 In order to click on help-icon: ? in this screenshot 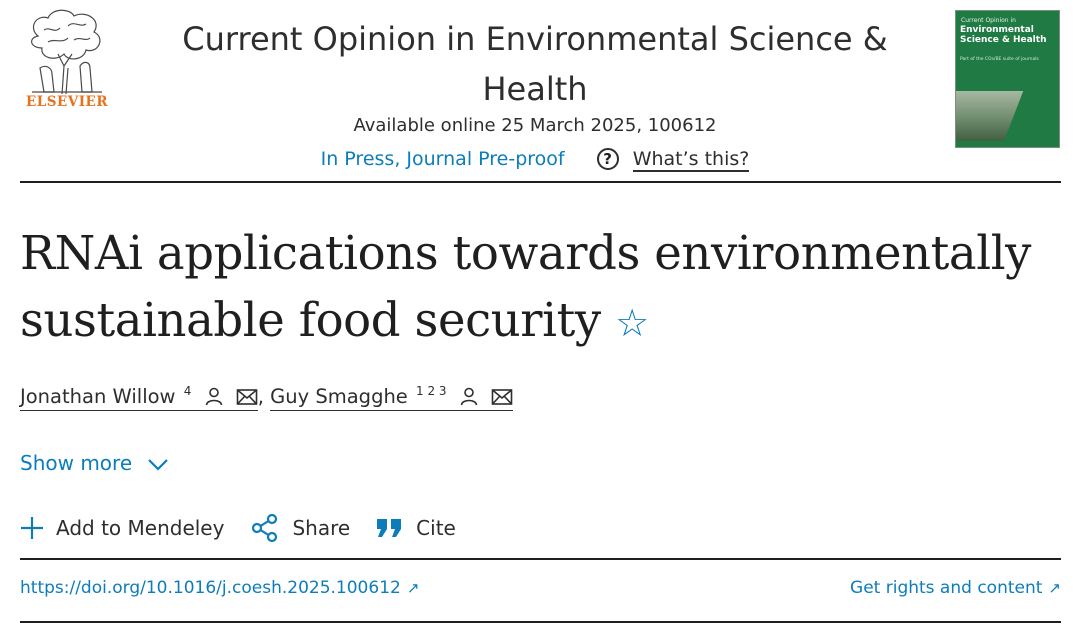, I will do `click(607, 159)`.